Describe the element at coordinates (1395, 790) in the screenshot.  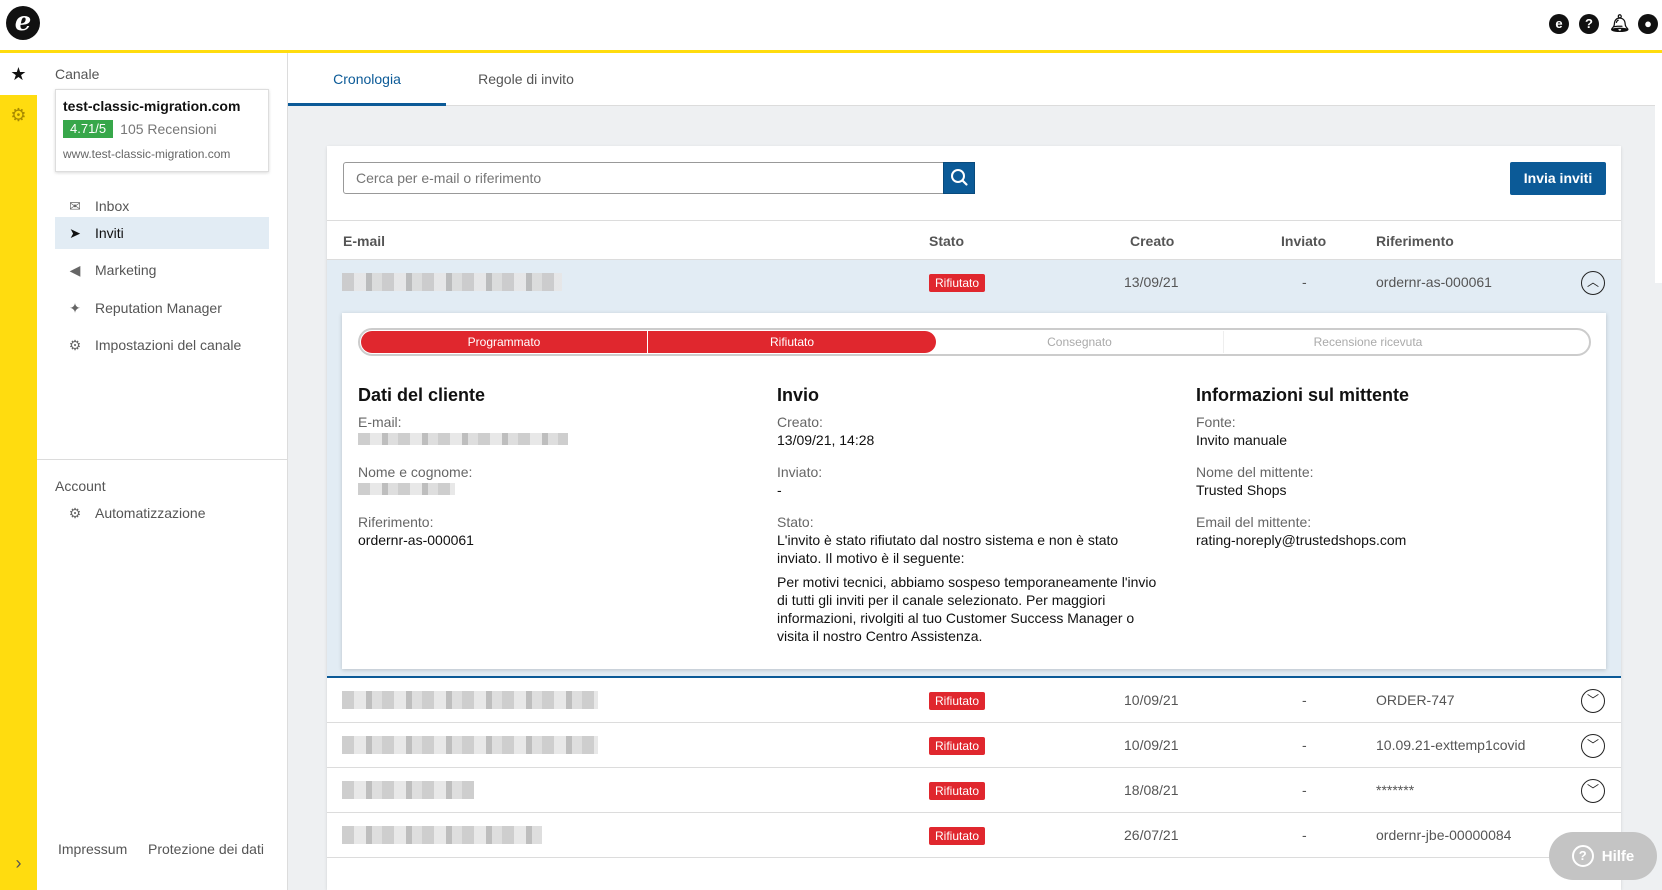
I see `reference: *******` at that location.